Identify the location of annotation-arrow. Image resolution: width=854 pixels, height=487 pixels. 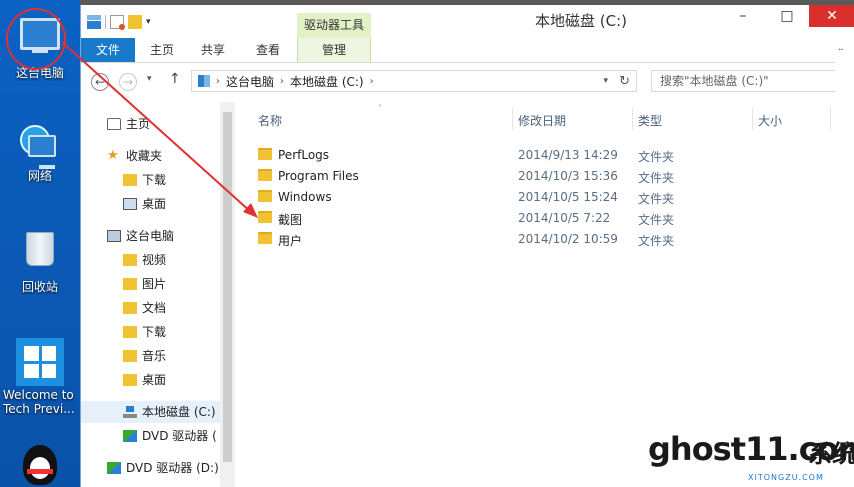
(159, 129).